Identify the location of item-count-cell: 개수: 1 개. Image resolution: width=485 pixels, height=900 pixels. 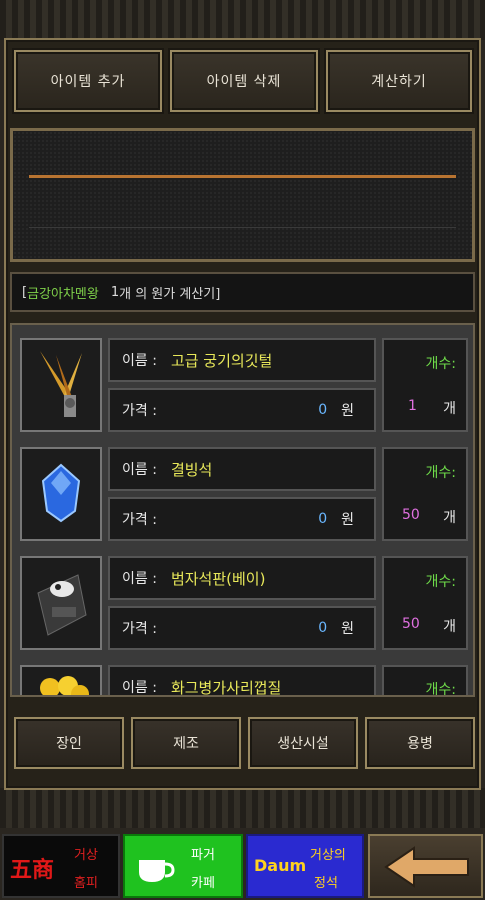
(425, 385).